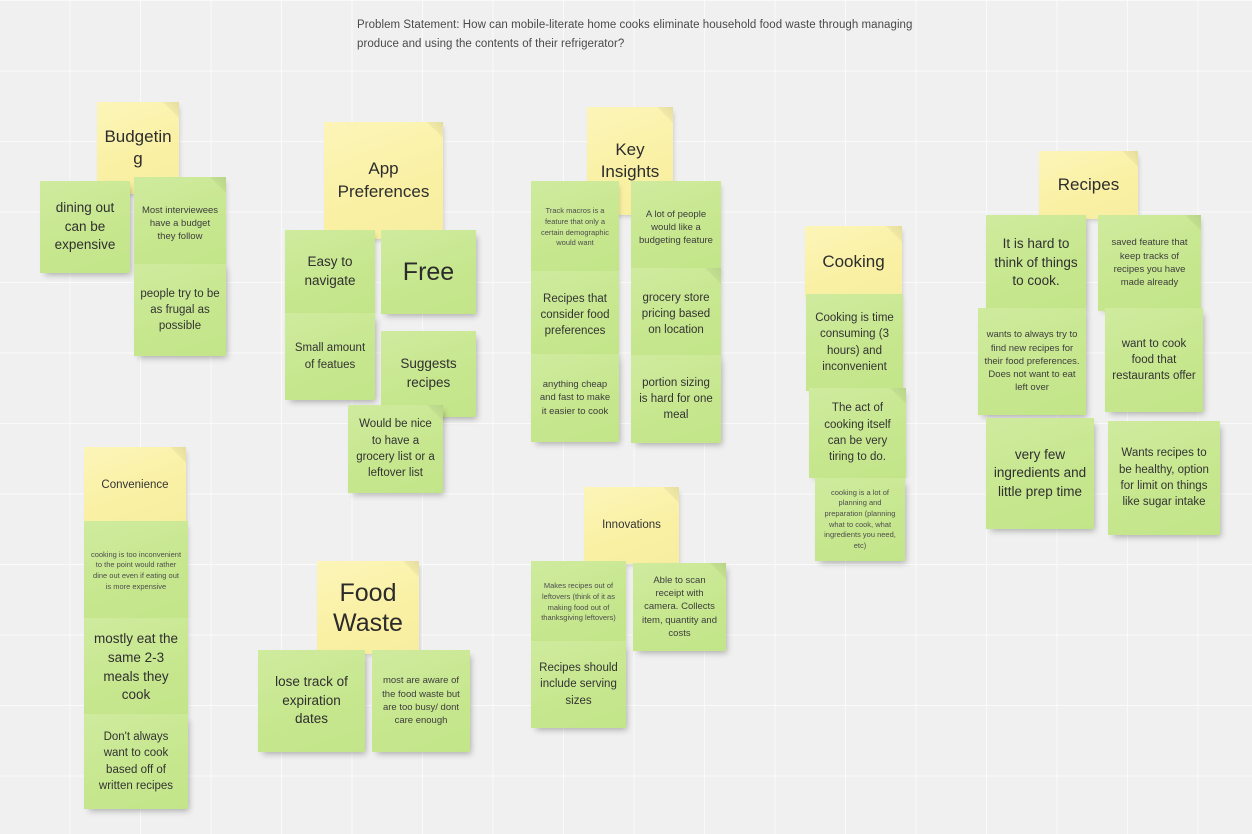  I want to click on sticky-note: portion sizing is hard for one meal, so click(676, 399).